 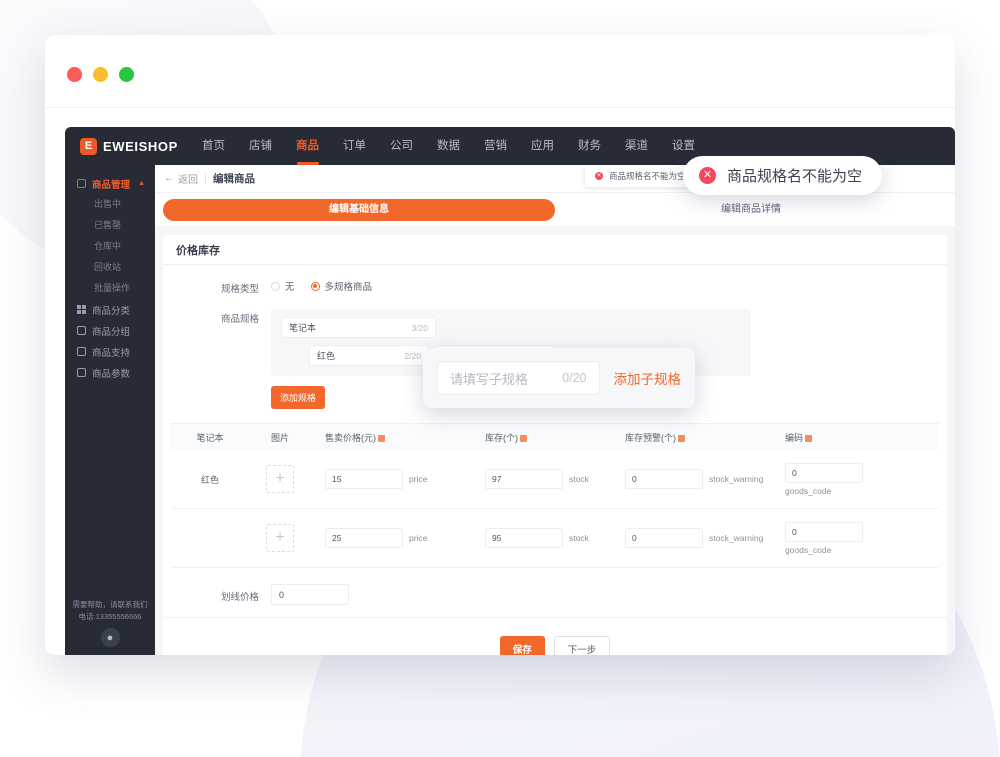 What do you see at coordinates (582, 645) in the screenshot?
I see `next-step-button: 下一步` at bounding box center [582, 645].